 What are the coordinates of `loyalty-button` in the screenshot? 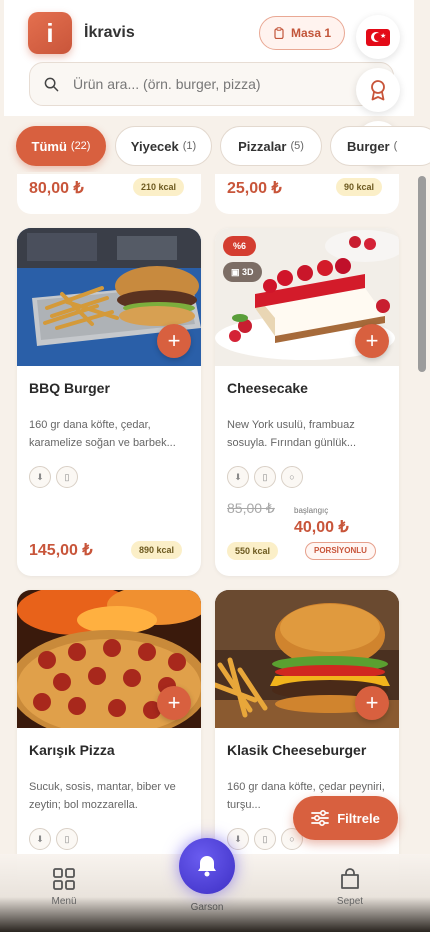 It's located at (378, 90).